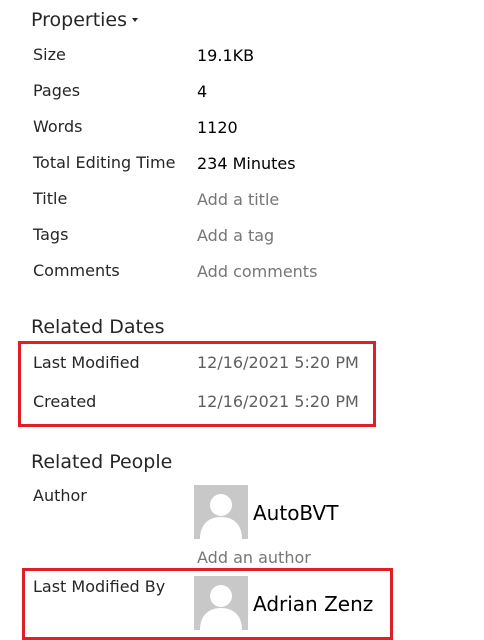 This screenshot has height=640, width=484. Describe the element at coordinates (58, 126) in the screenshot. I see `words-label: Words` at that location.